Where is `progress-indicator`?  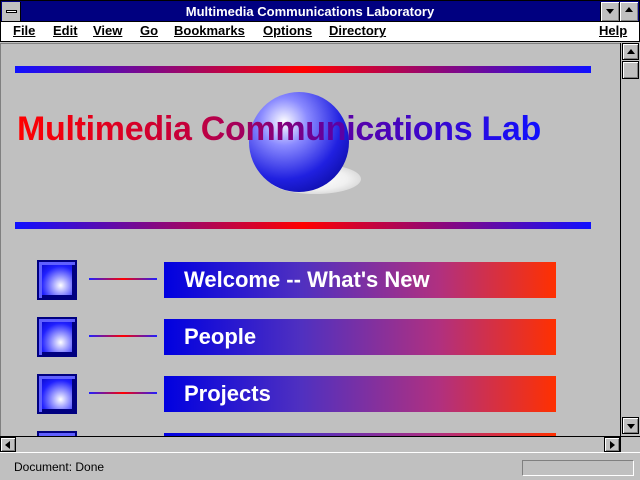
progress-indicator is located at coordinates (578, 468).